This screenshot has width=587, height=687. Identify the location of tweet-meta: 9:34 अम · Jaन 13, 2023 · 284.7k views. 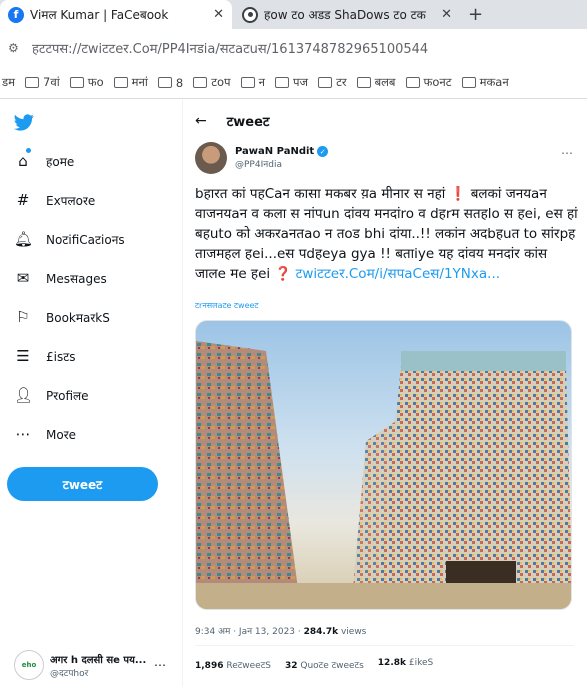
(280, 630).